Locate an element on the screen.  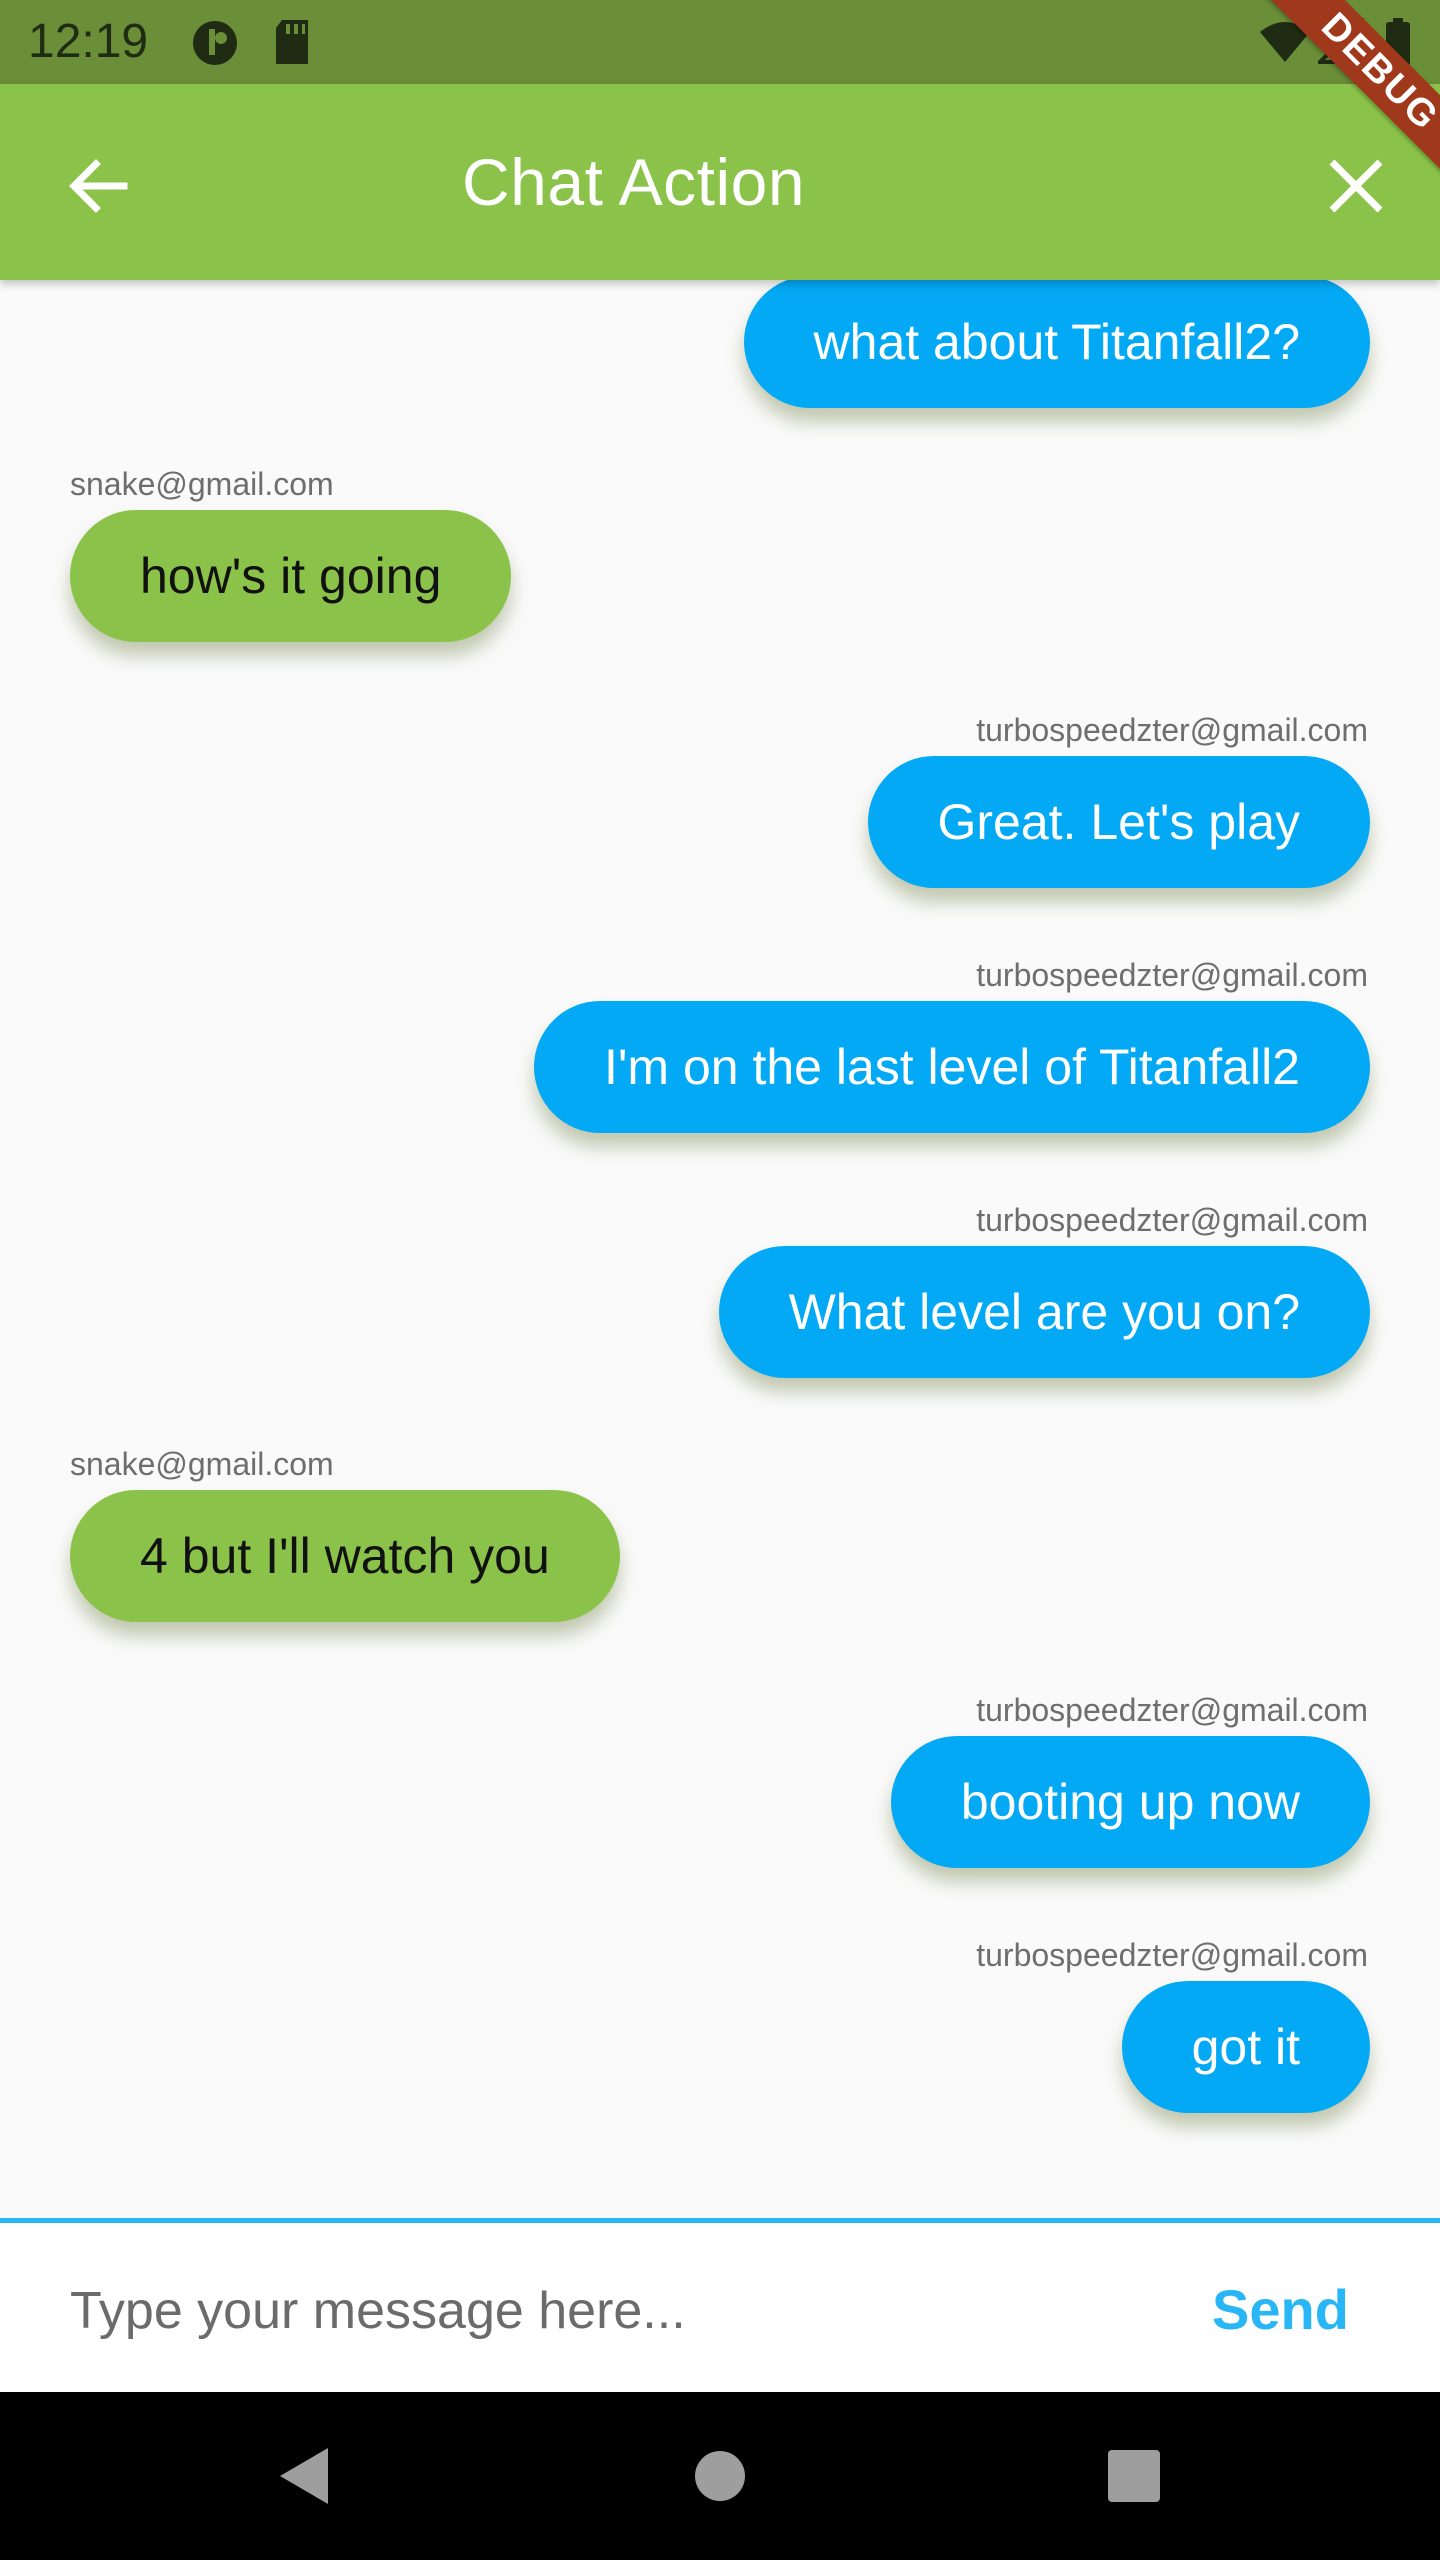
send-button: Send is located at coordinates (1280, 2310).